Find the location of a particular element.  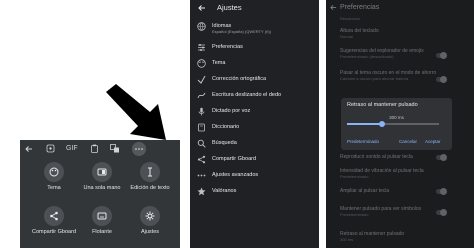

pointing-arrow-icon is located at coordinates (136, 112).